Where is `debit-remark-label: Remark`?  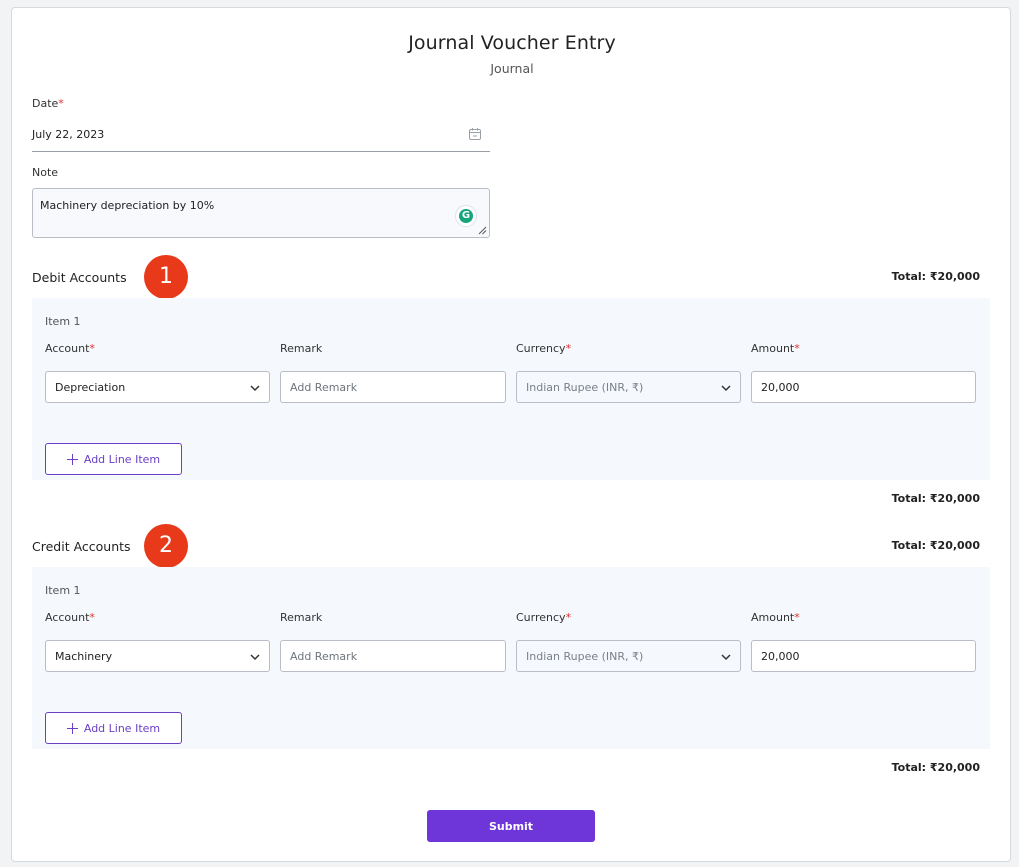
debit-remark-label: Remark is located at coordinates (301, 348).